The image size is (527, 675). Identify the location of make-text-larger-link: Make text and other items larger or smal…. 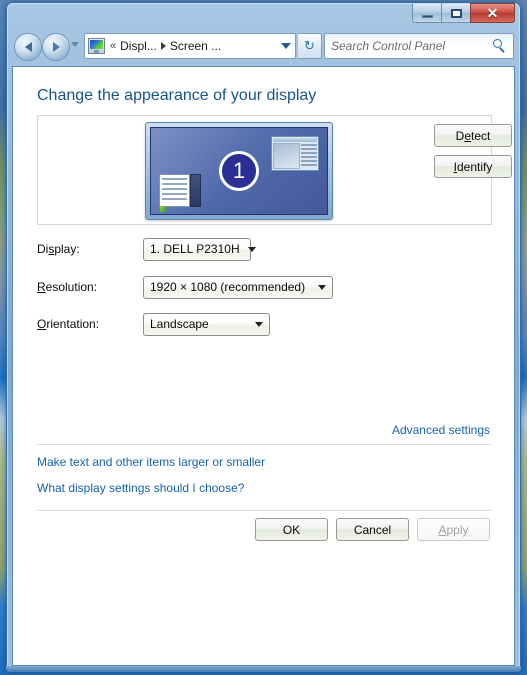
(151, 462).